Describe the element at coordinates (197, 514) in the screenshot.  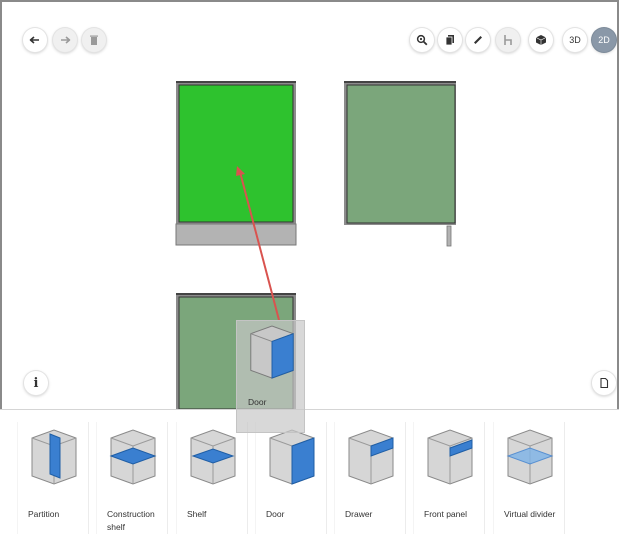
I see `component-label: Shelf` at that location.